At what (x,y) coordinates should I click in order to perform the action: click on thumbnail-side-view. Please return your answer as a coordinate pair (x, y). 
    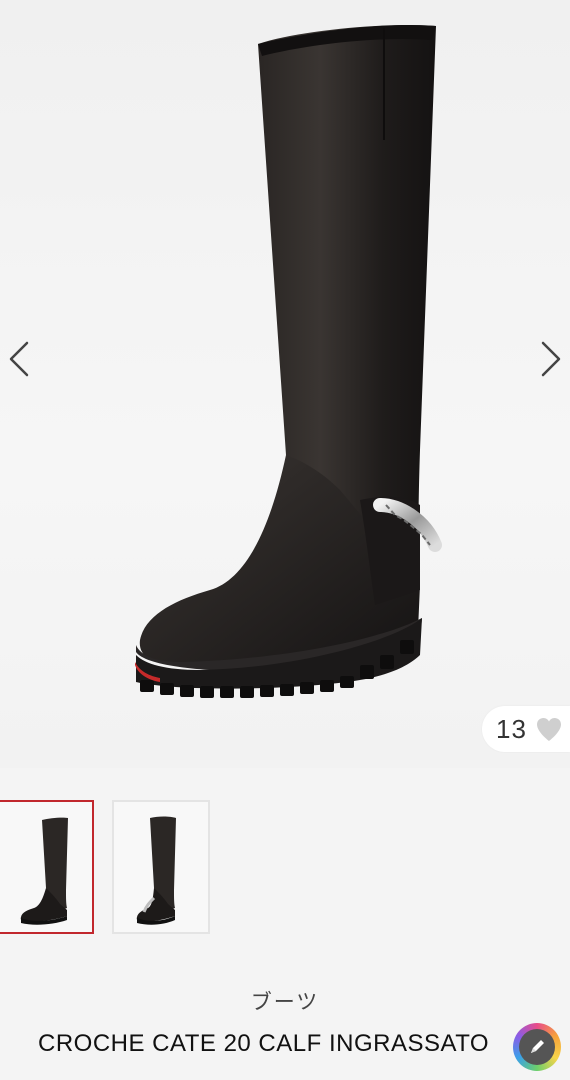
    Looking at the image, I should click on (47, 867).